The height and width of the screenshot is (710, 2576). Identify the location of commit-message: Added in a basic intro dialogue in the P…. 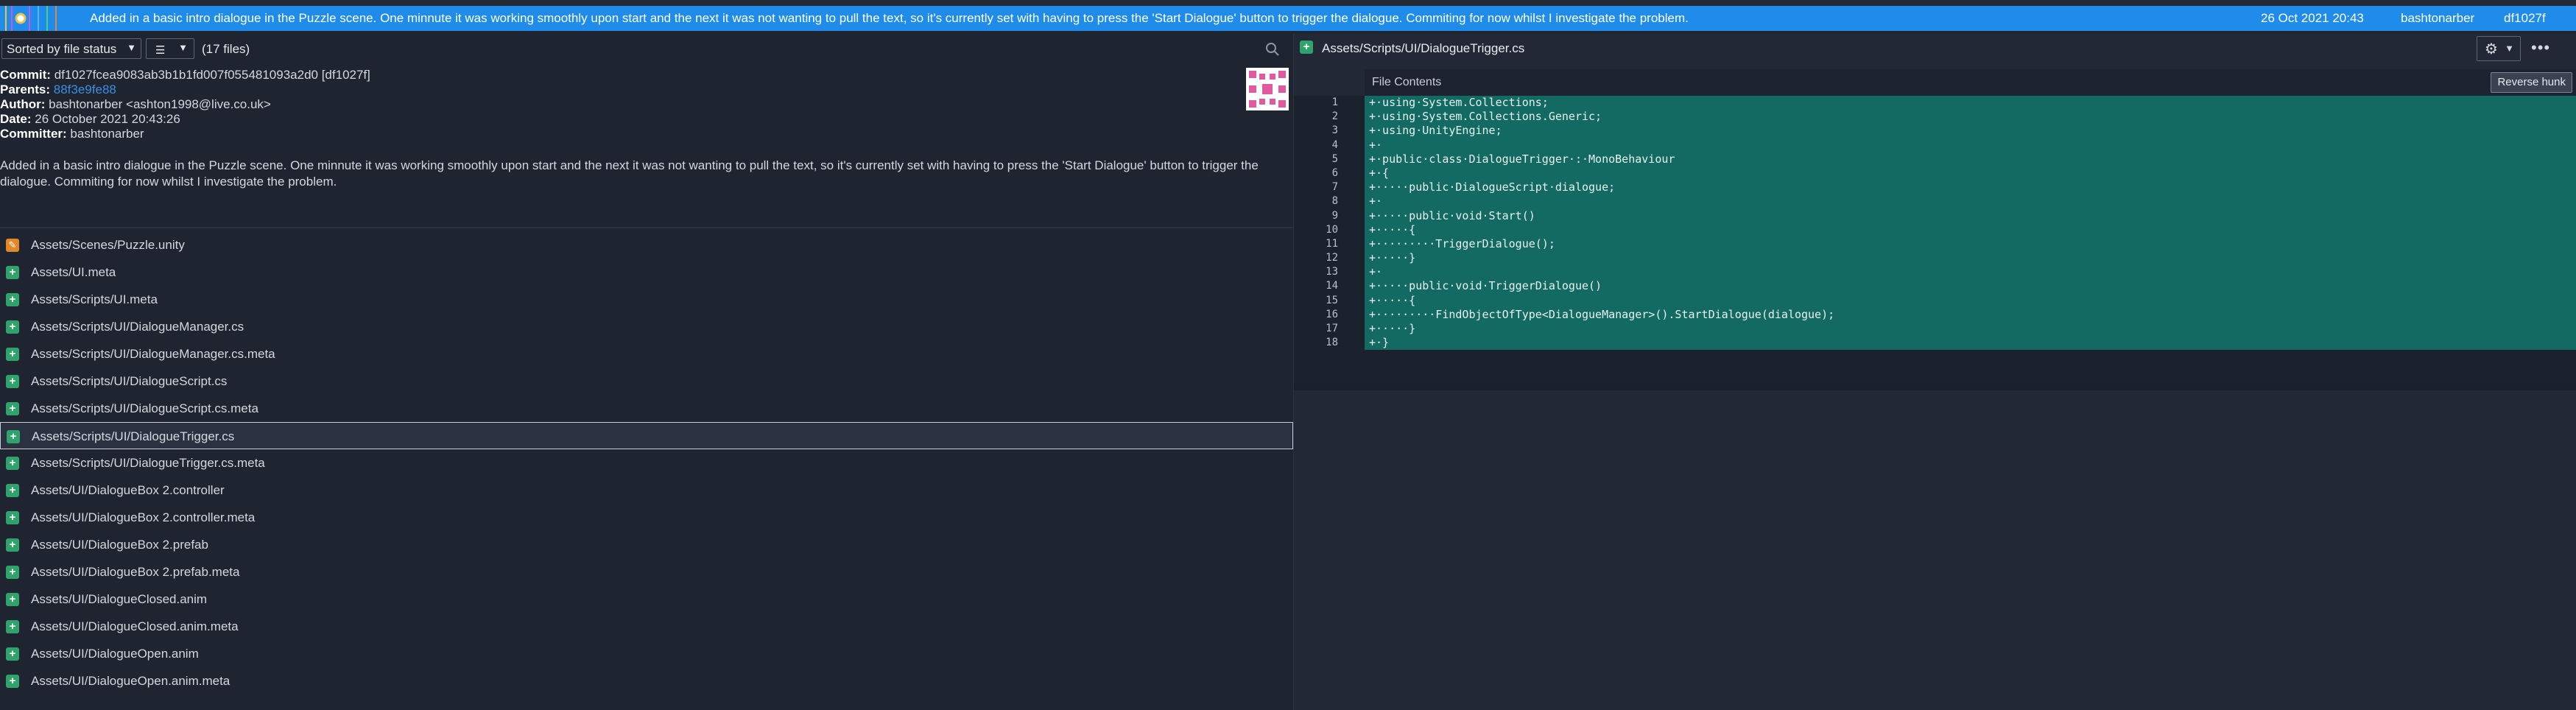
(889, 18).